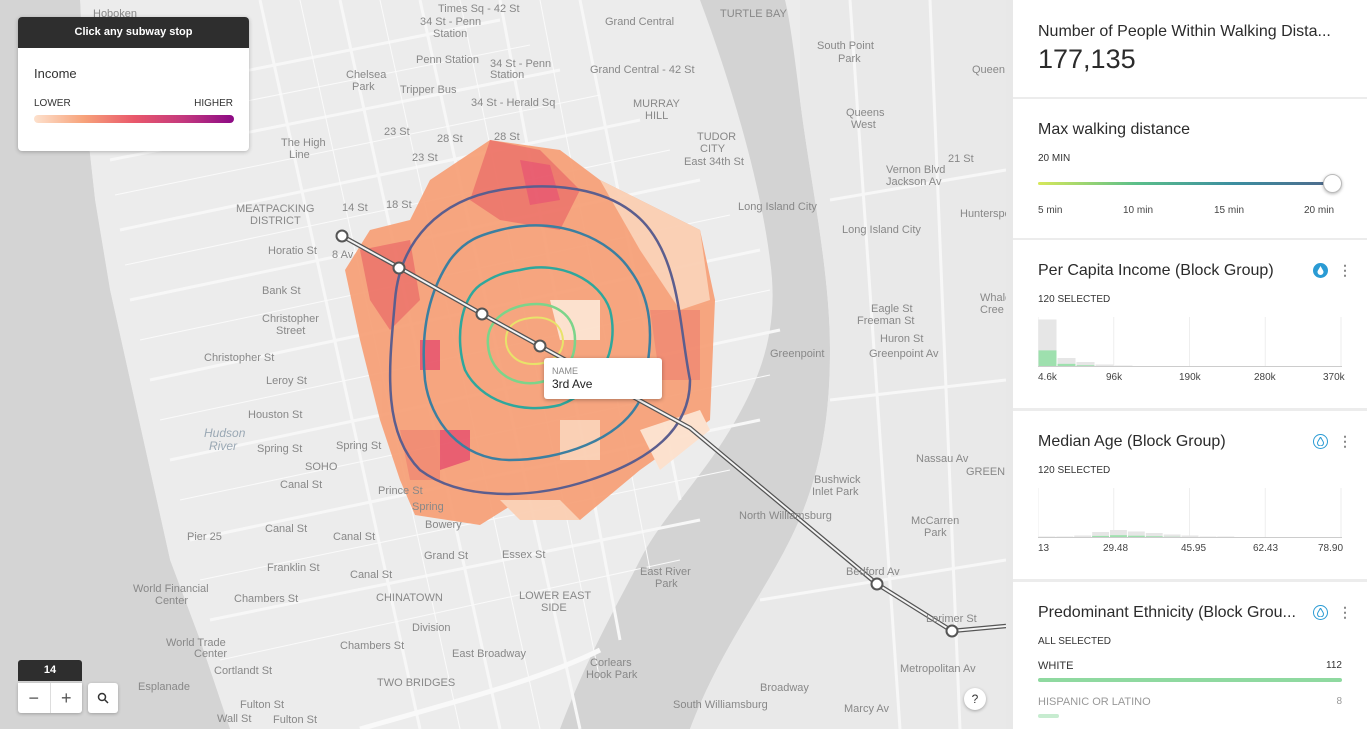 Image resolution: width=1367 pixels, height=729 pixels. I want to click on map-place-label: Greenpoint Av, so click(904, 354).